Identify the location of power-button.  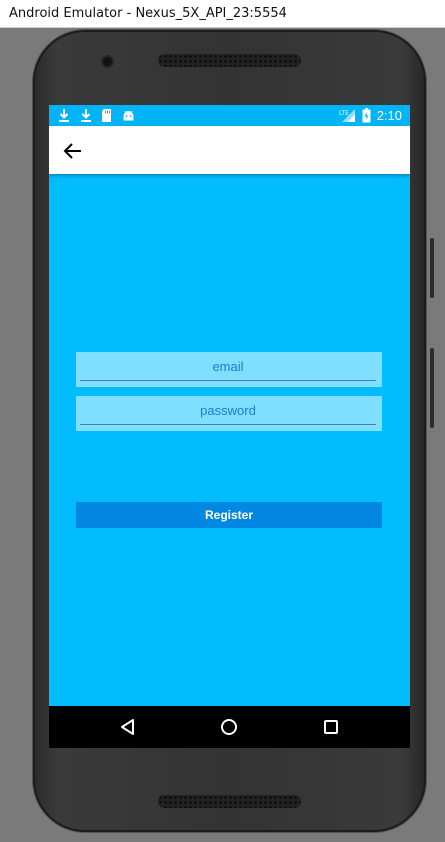
(432, 388).